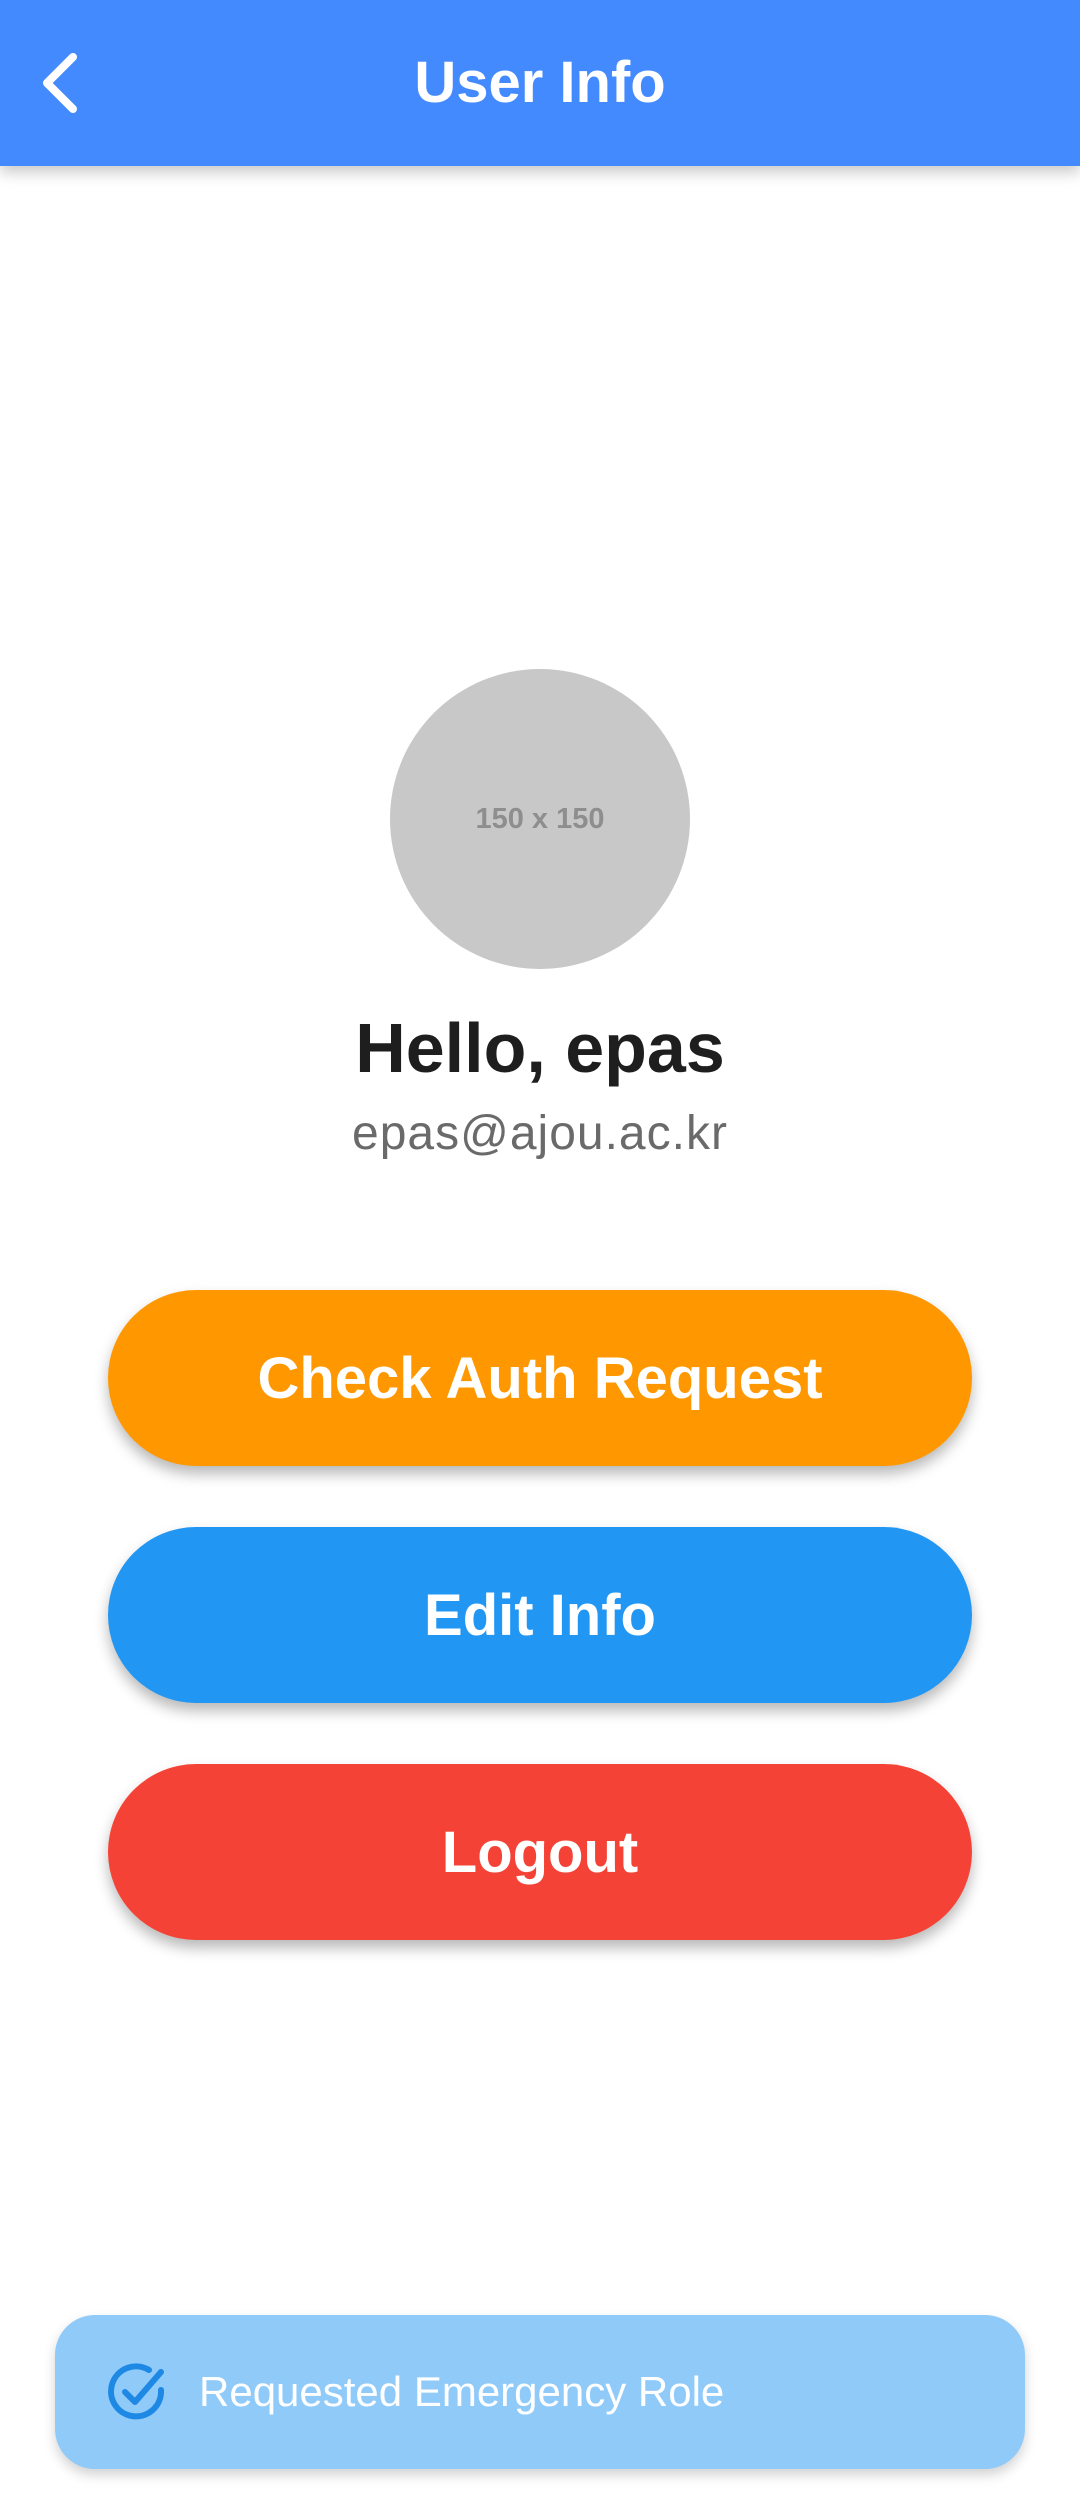 Image resolution: width=1080 pixels, height=2501 pixels. I want to click on logout-button: Logout, so click(540, 1852).